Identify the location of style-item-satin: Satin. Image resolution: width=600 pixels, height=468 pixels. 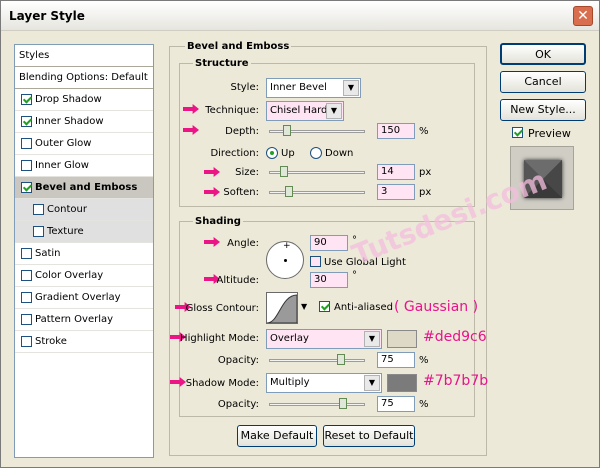
(84, 254).